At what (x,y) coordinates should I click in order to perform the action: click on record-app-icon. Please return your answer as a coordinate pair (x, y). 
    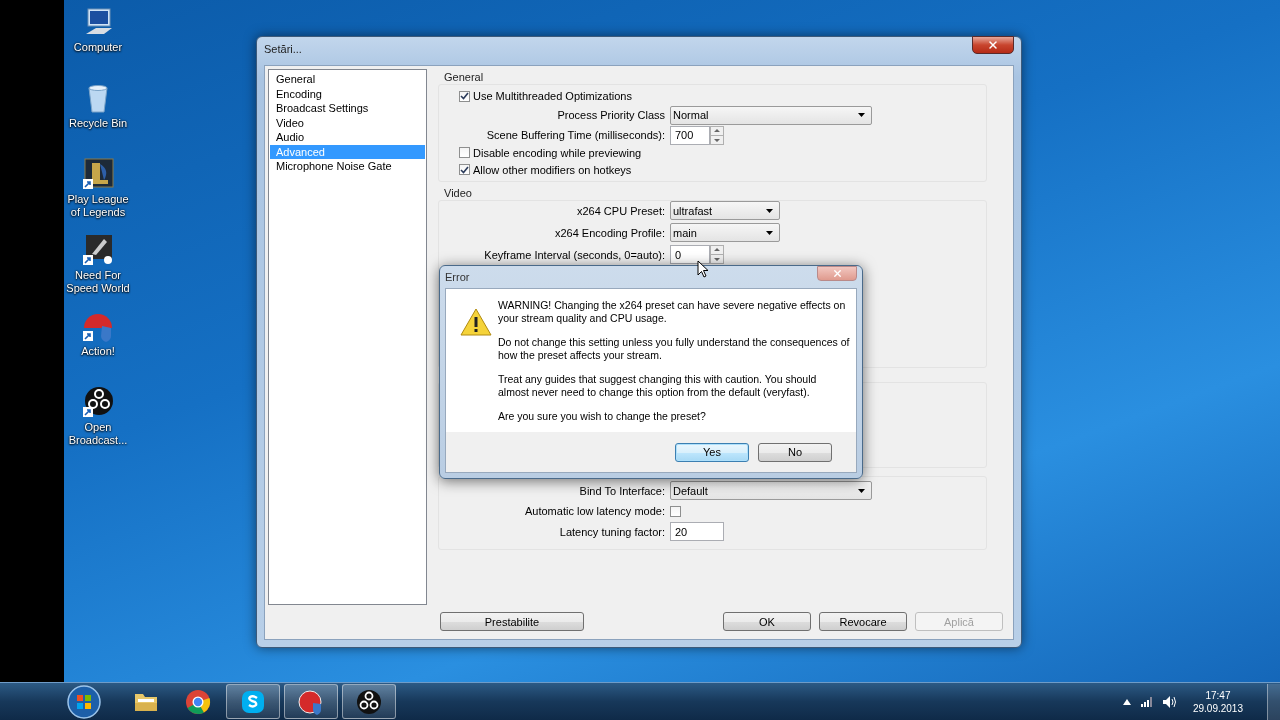
    Looking at the image, I should click on (311, 701).